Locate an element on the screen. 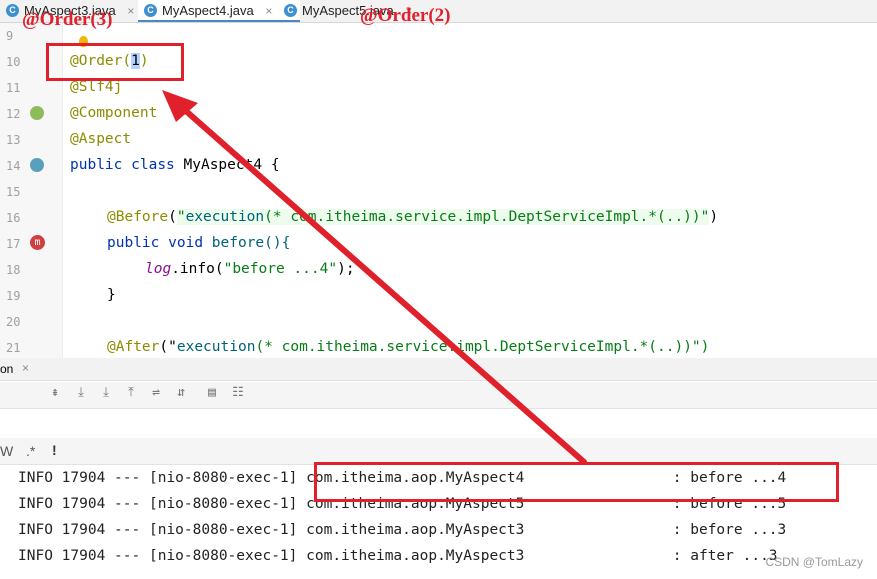 This screenshot has width=877, height=579. order-3-label: @Order(3) is located at coordinates (67, 19).